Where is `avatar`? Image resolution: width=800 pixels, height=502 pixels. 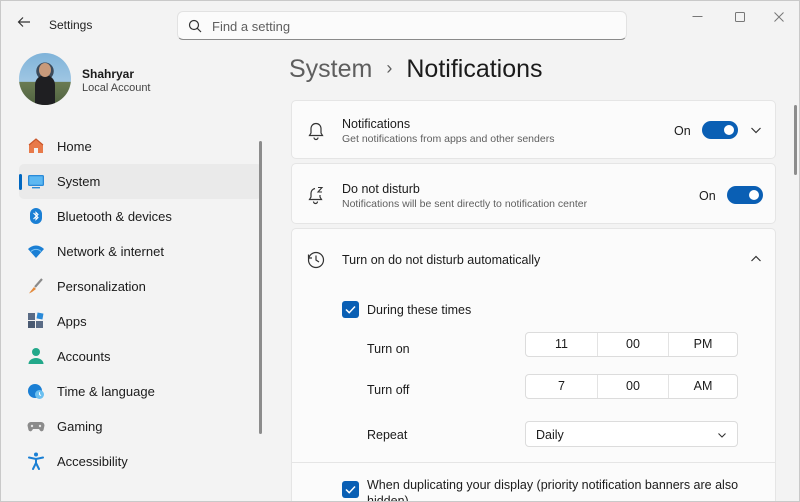 avatar is located at coordinates (45, 79).